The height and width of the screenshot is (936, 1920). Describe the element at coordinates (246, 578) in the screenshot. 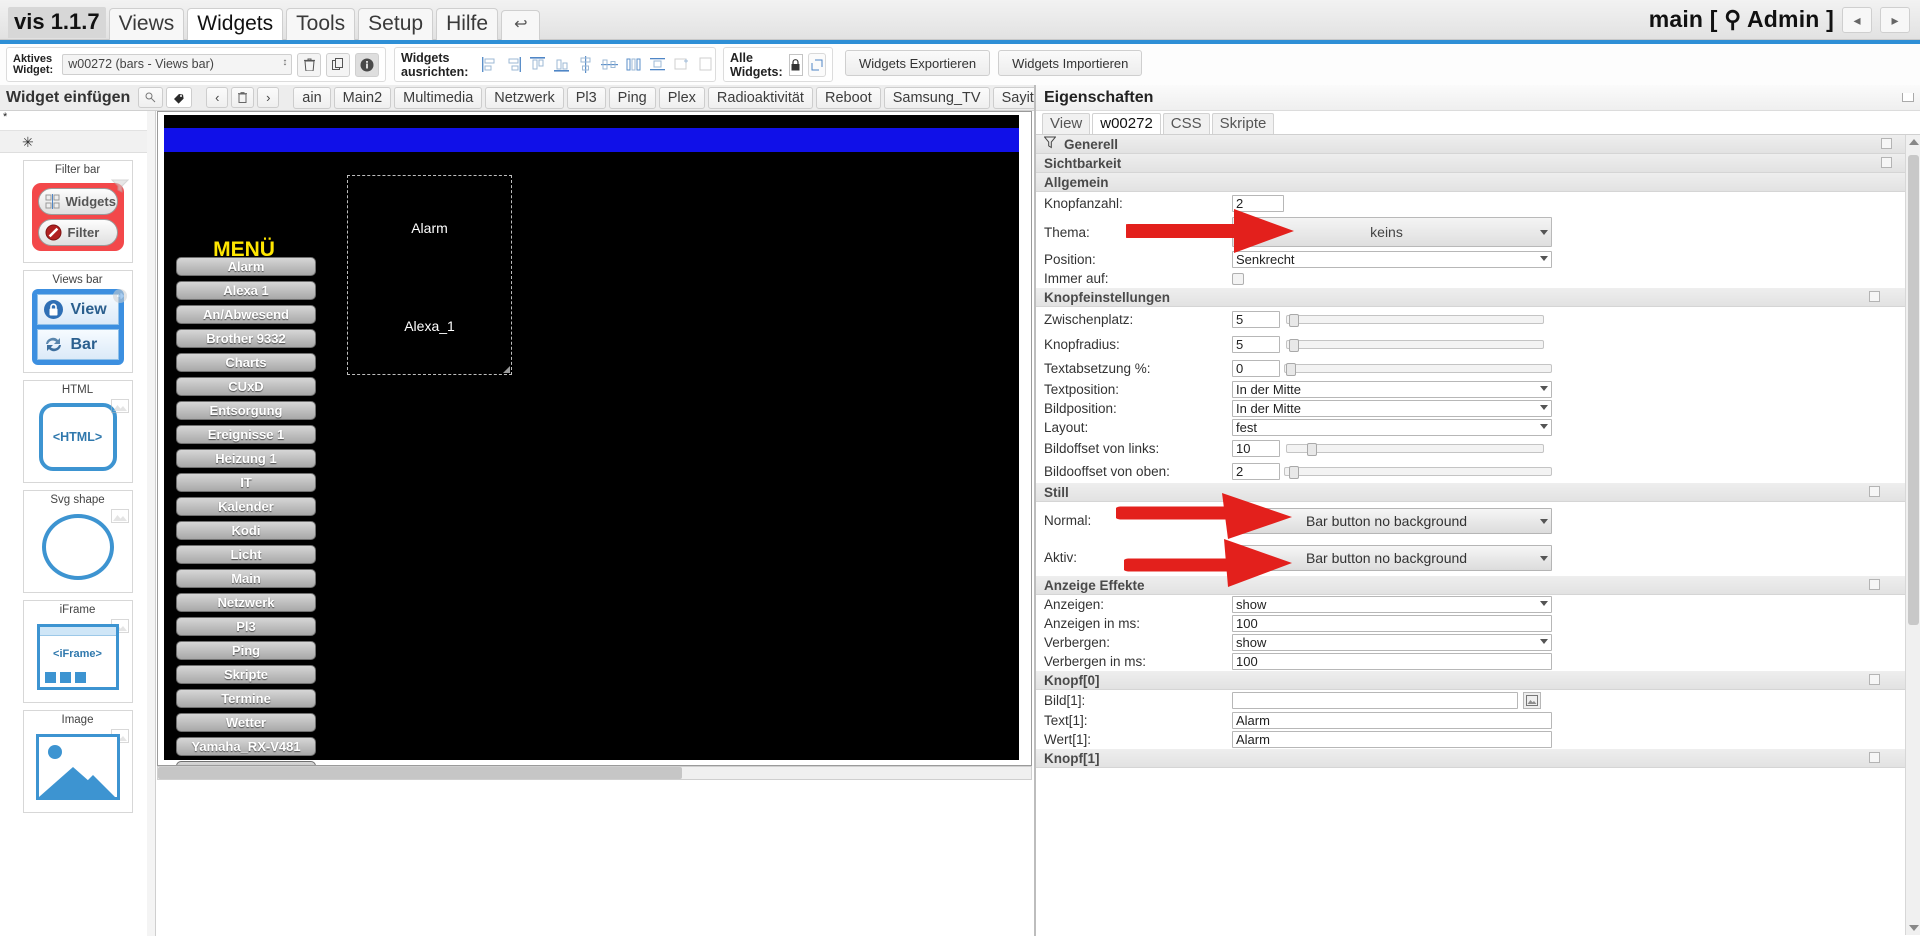

I see `view-button-main: Main` at that location.